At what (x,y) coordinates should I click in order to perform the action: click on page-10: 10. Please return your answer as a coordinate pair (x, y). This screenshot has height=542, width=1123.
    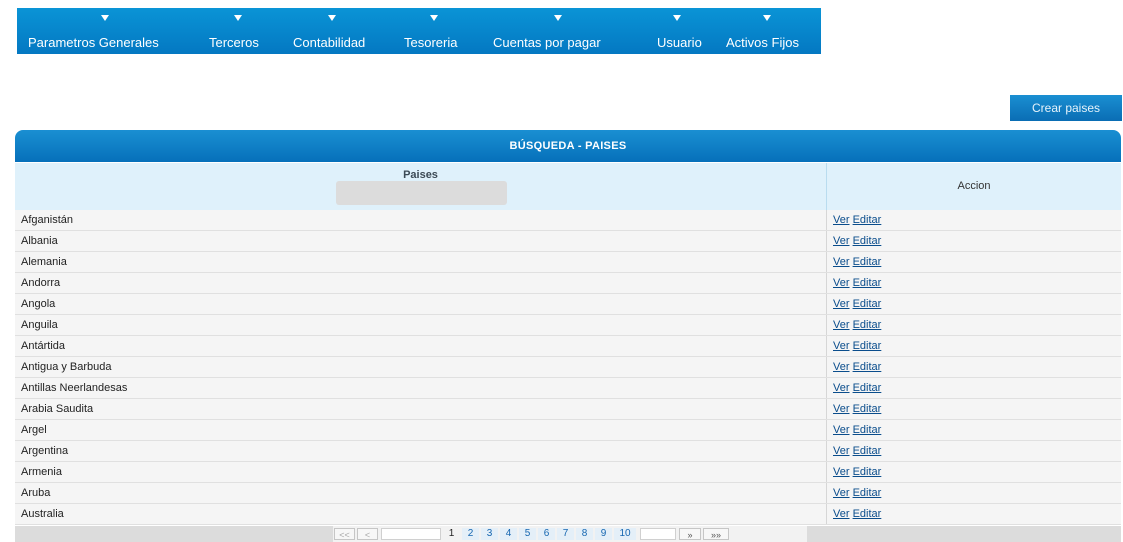
    Looking at the image, I should click on (625, 534).